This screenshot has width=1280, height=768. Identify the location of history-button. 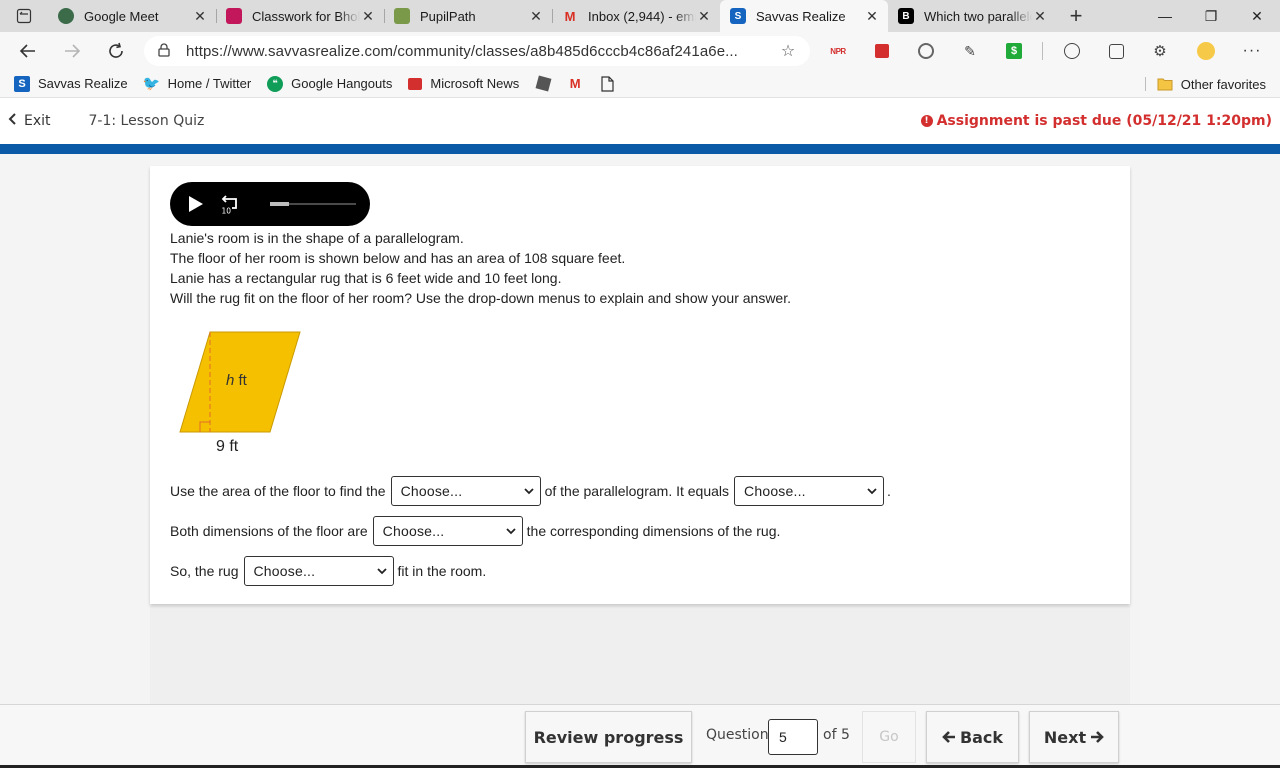
(1072, 51).